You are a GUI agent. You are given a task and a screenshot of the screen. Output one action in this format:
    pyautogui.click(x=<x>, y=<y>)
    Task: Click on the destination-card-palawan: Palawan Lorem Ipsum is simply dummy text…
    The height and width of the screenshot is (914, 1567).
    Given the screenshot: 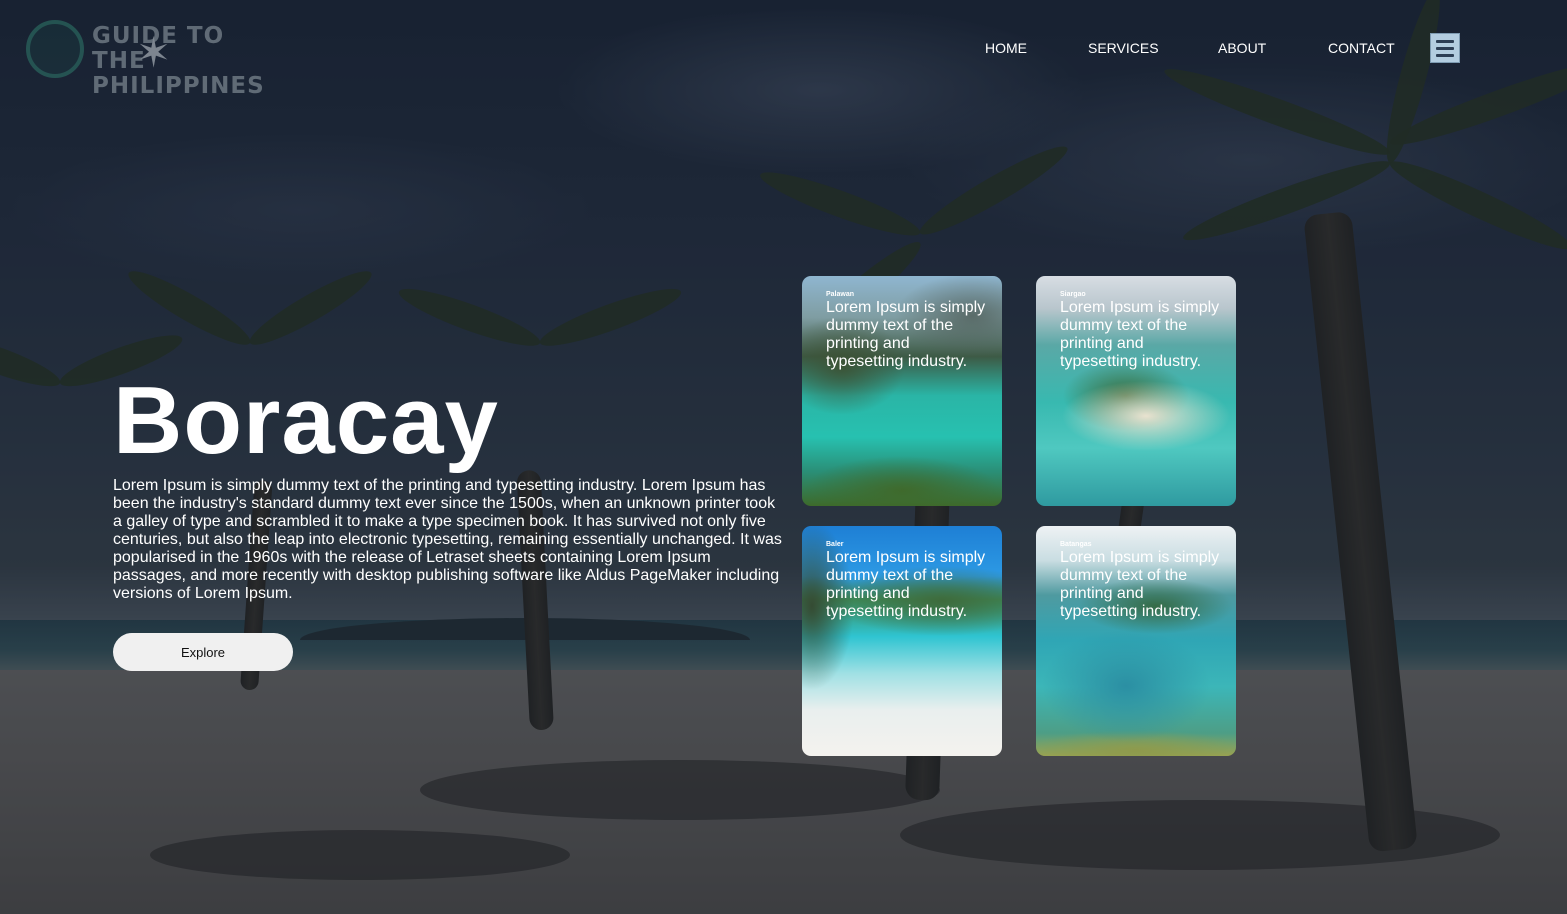 What is the action you would take?
    pyautogui.click(x=902, y=391)
    